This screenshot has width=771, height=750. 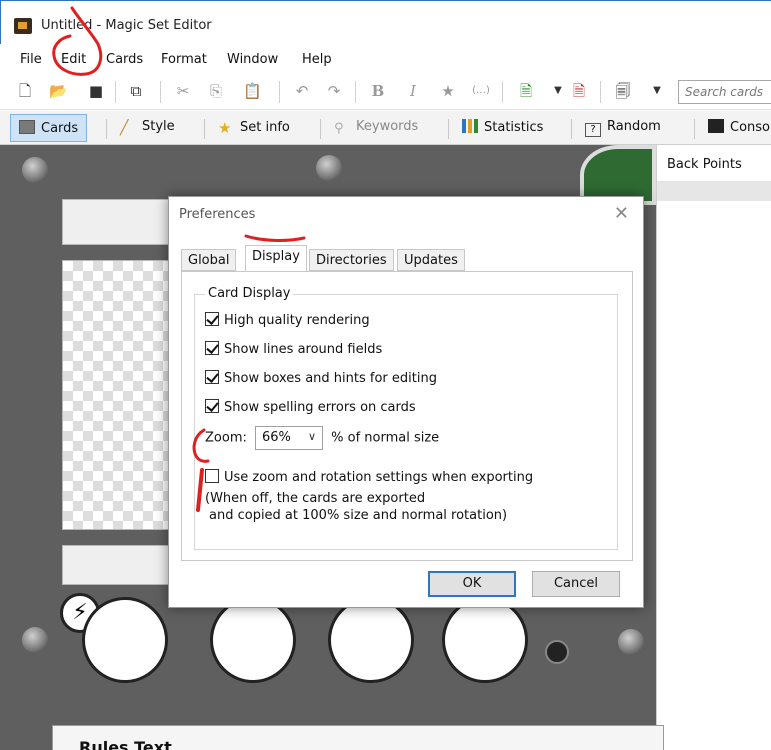 I want to click on add-card-icon: 🗎, so click(x=526, y=91).